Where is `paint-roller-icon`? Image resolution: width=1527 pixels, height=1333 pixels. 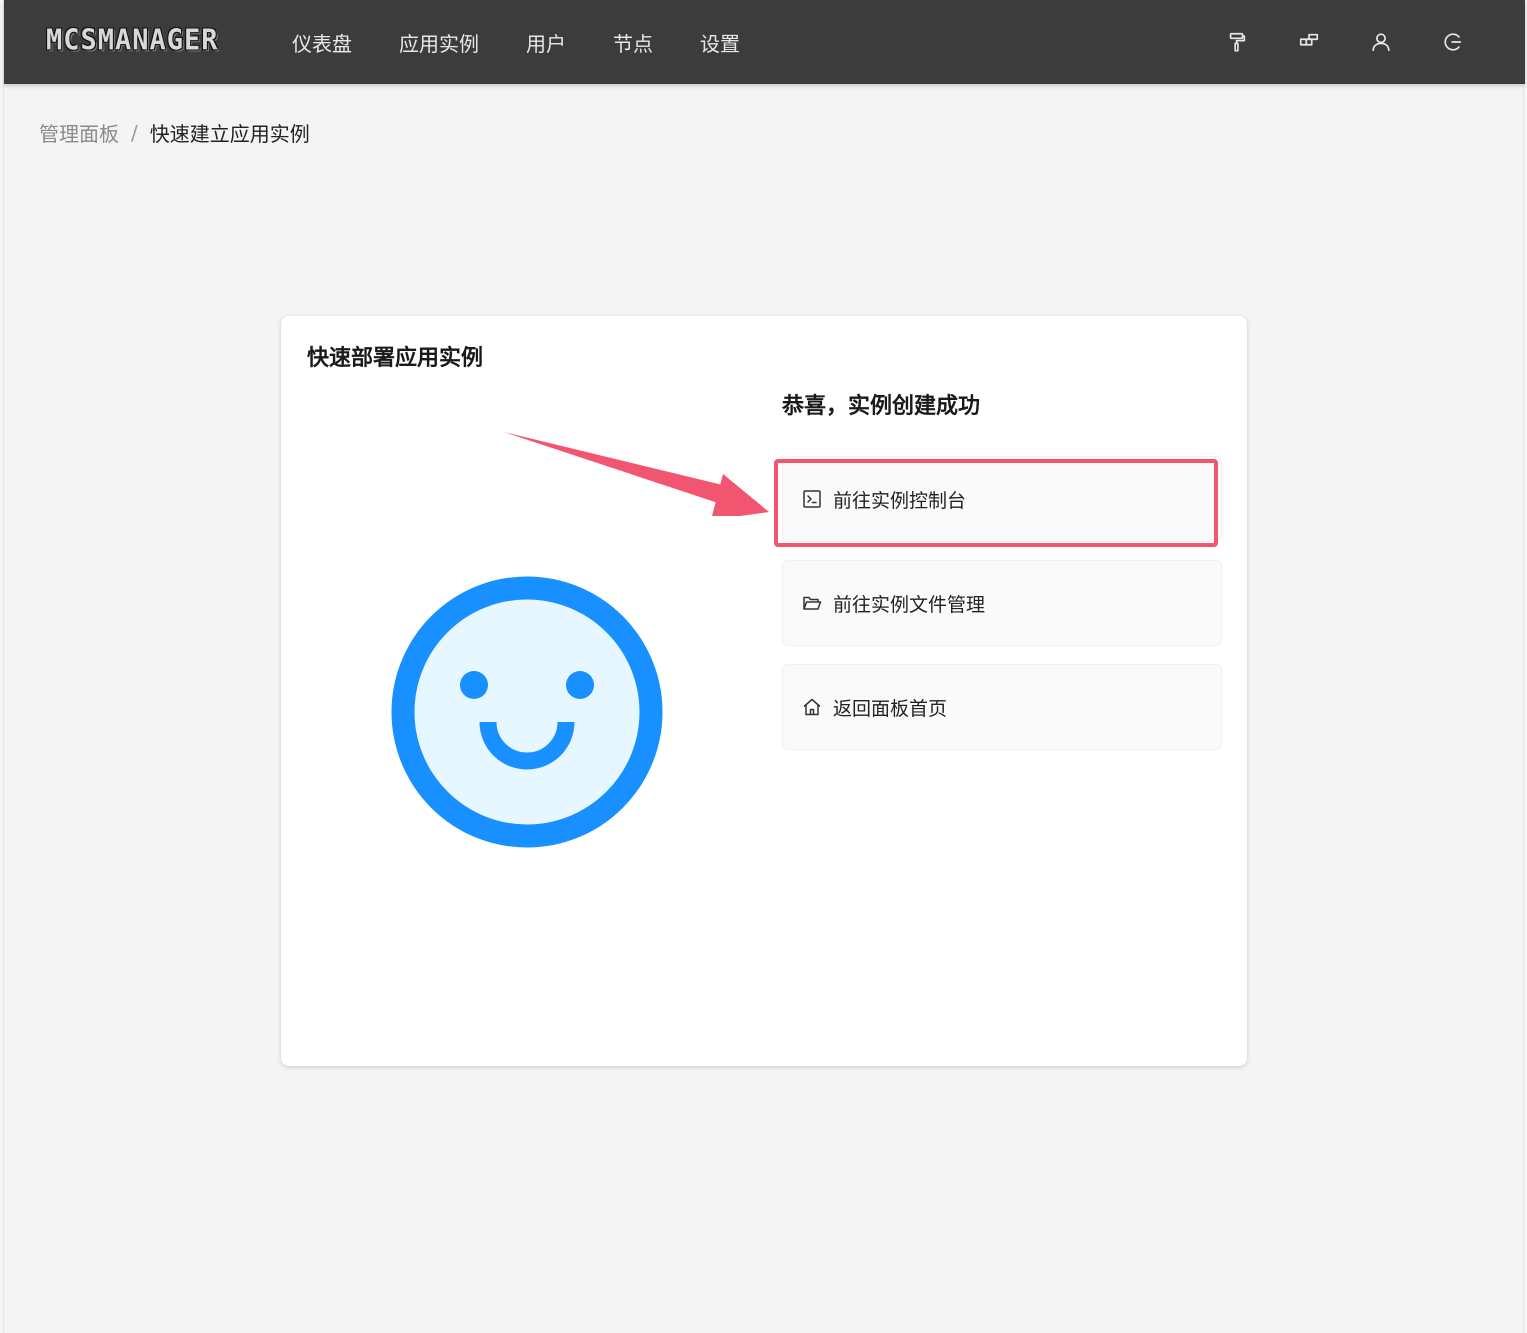 paint-roller-icon is located at coordinates (1237, 42).